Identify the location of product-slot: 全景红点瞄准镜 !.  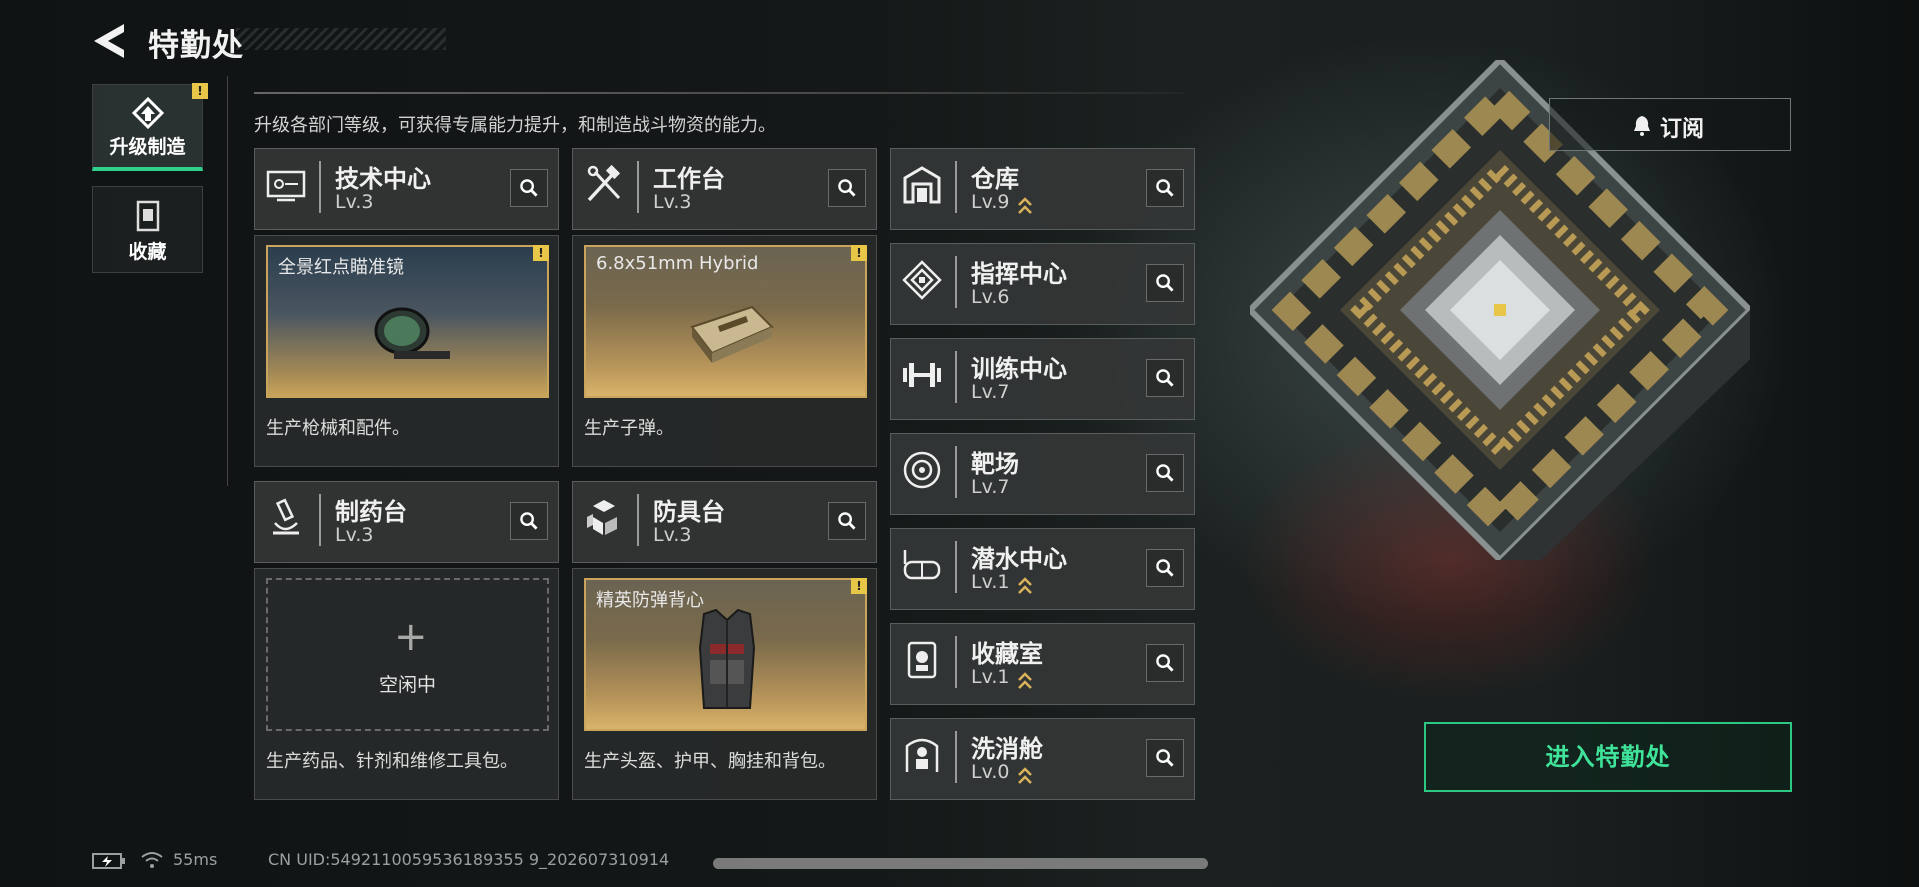
(407, 321).